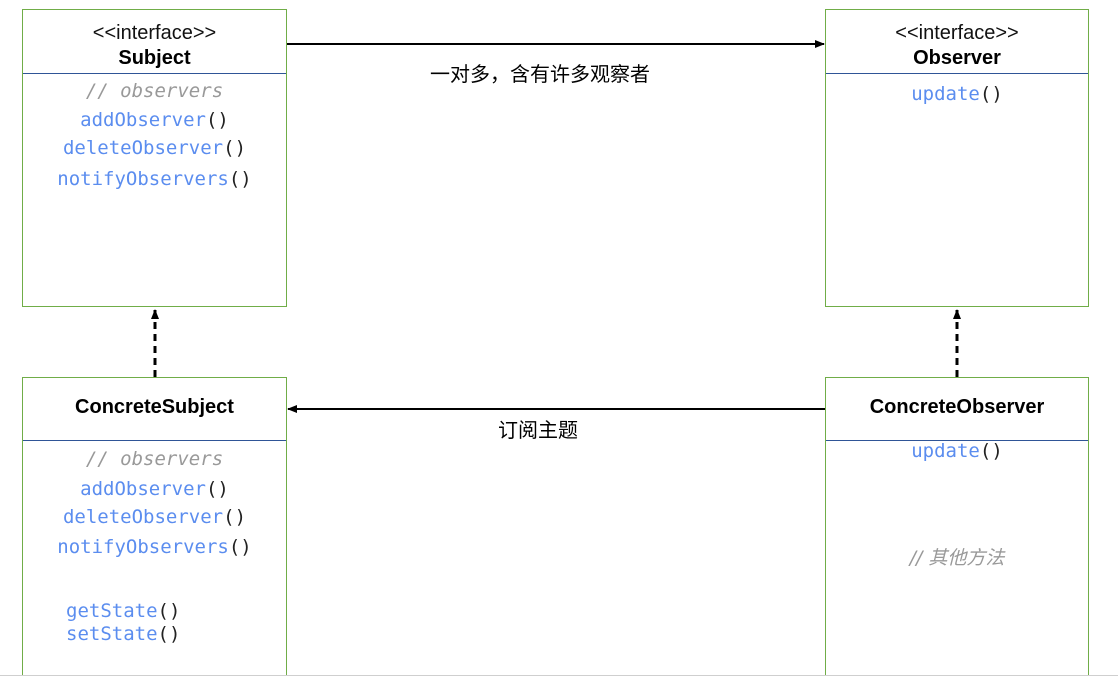 The width and height of the screenshot is (1118, 678). Describe the element at coordinates (540, 74) in the screenshot. I see `edge-label-one-to-many: 一对多，含有许多观察者` at that location.